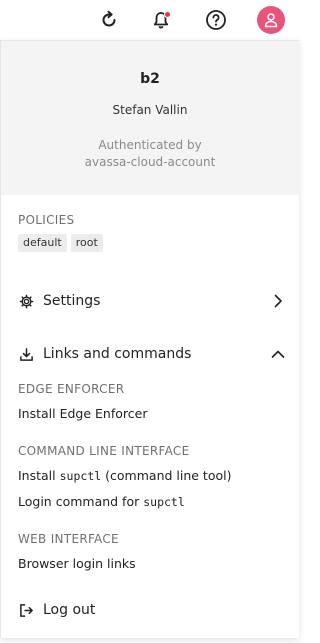 The height and width of the screenshot is (643, 320). I want to click on refresh-icon, so click(109, 20).